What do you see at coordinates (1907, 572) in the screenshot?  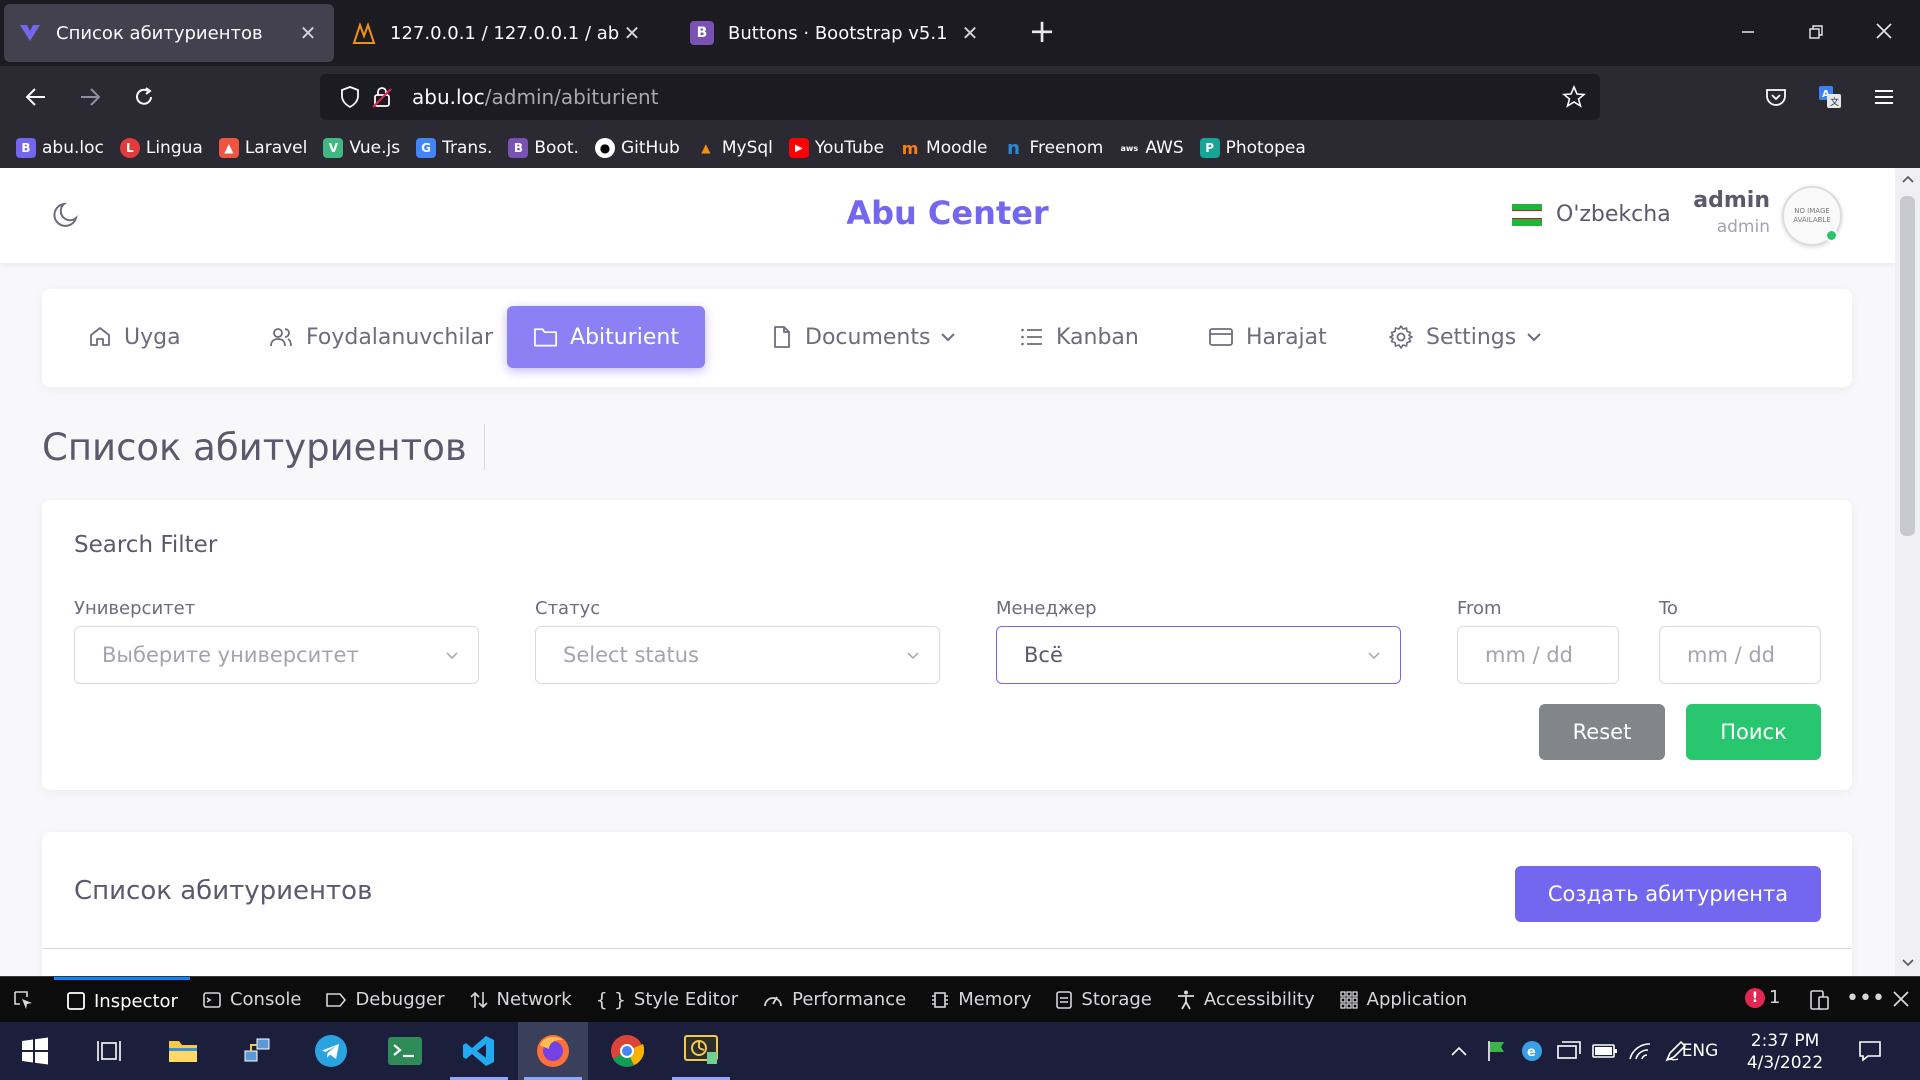 I see `page-scrollbar` at bounding box center [1907, 572].